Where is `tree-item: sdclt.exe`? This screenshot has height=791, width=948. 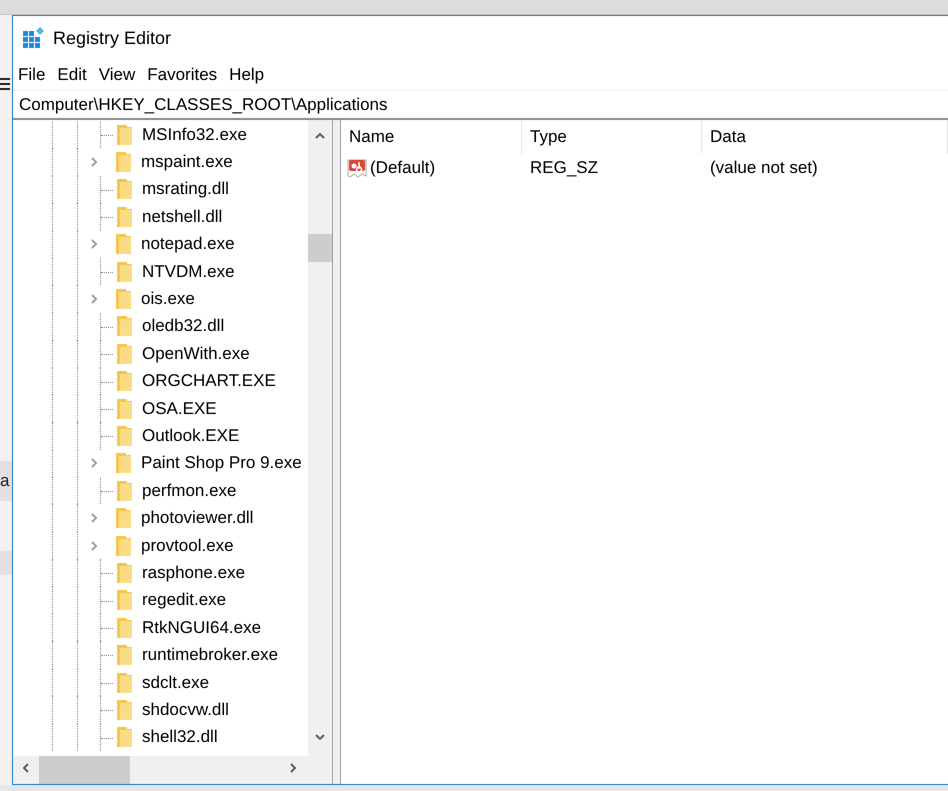
tree-item: sdclt.exe is located at coordinates (160, 682).